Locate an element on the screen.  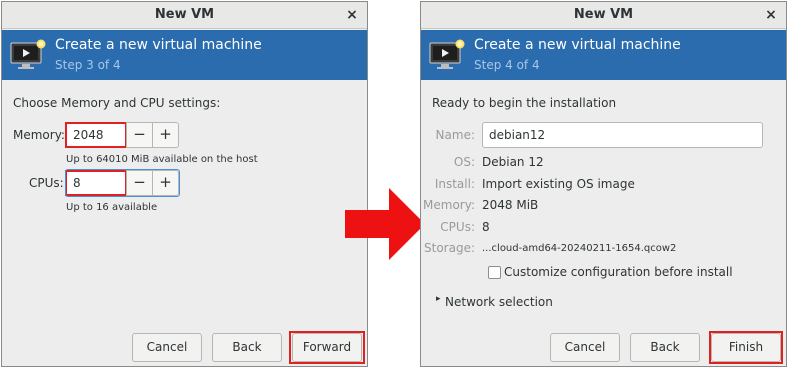
install-label: Install: is located at coordinates (454, 184).